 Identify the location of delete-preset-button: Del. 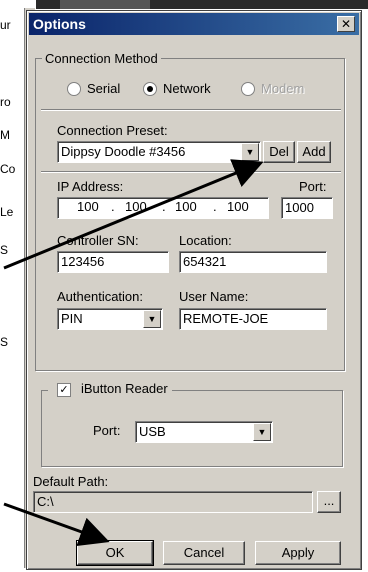
(279, 152).